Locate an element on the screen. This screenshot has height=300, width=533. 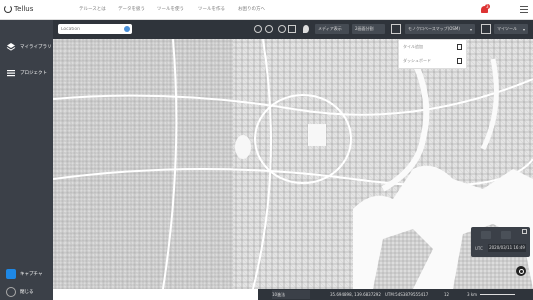
split-screen-button: 2画面分割 is located at coordinates (368, 29).